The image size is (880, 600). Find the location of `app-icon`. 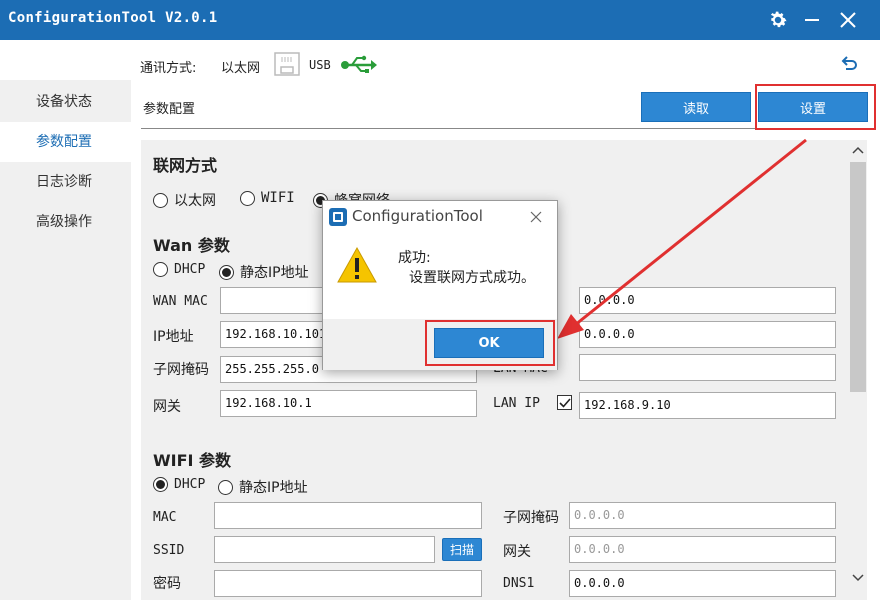

app-icon is located at coordinates (338, 219).